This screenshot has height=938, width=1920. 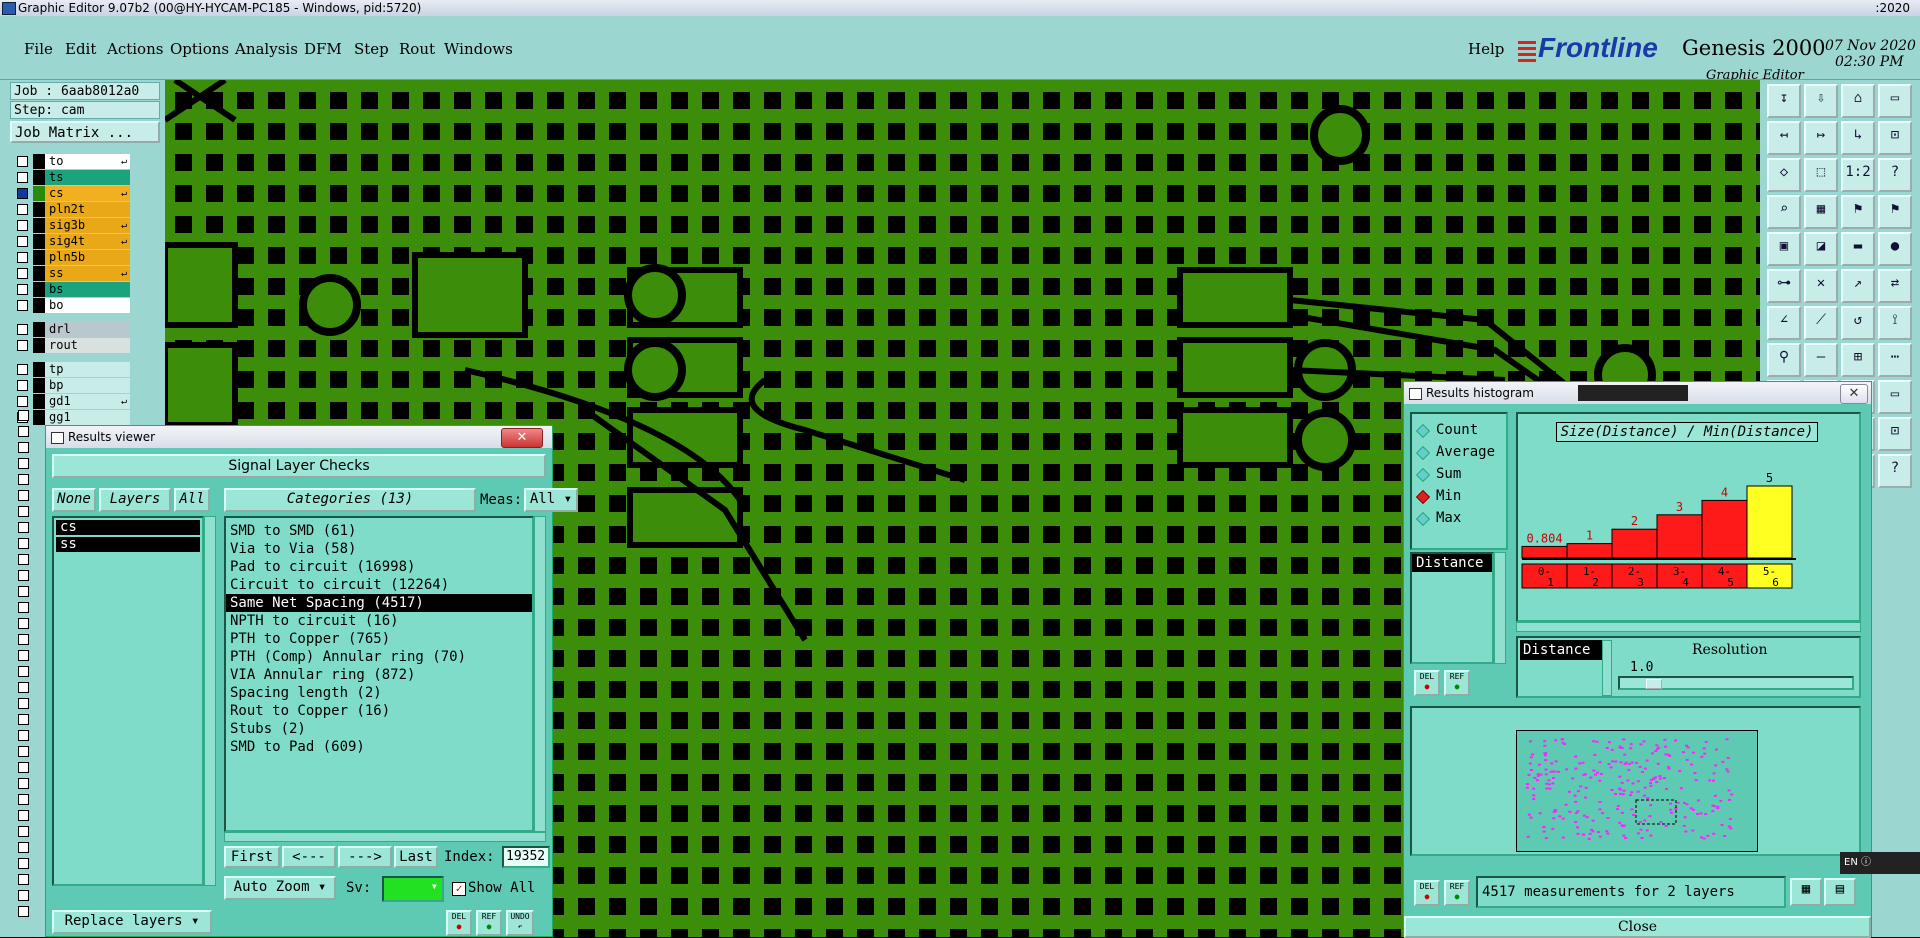 I want to click on layer-row: ts, so click(x=73, y=177).